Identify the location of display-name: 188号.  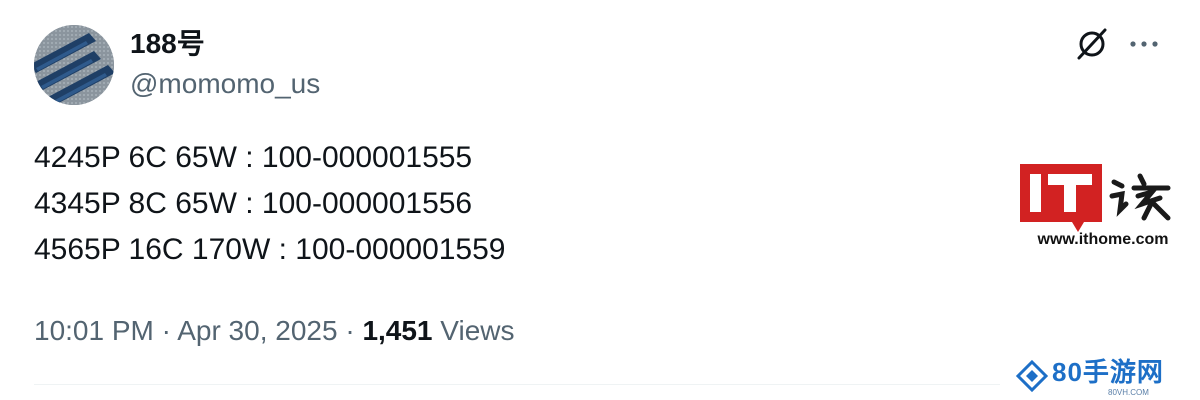
(167, 44).